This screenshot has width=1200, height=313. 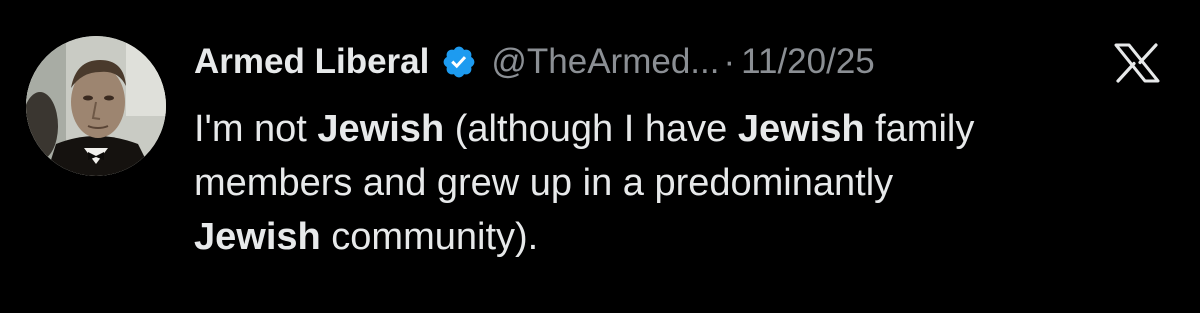 I want to click on text-segment: members and grew up in a predominantly, so click(x=544, y=183).